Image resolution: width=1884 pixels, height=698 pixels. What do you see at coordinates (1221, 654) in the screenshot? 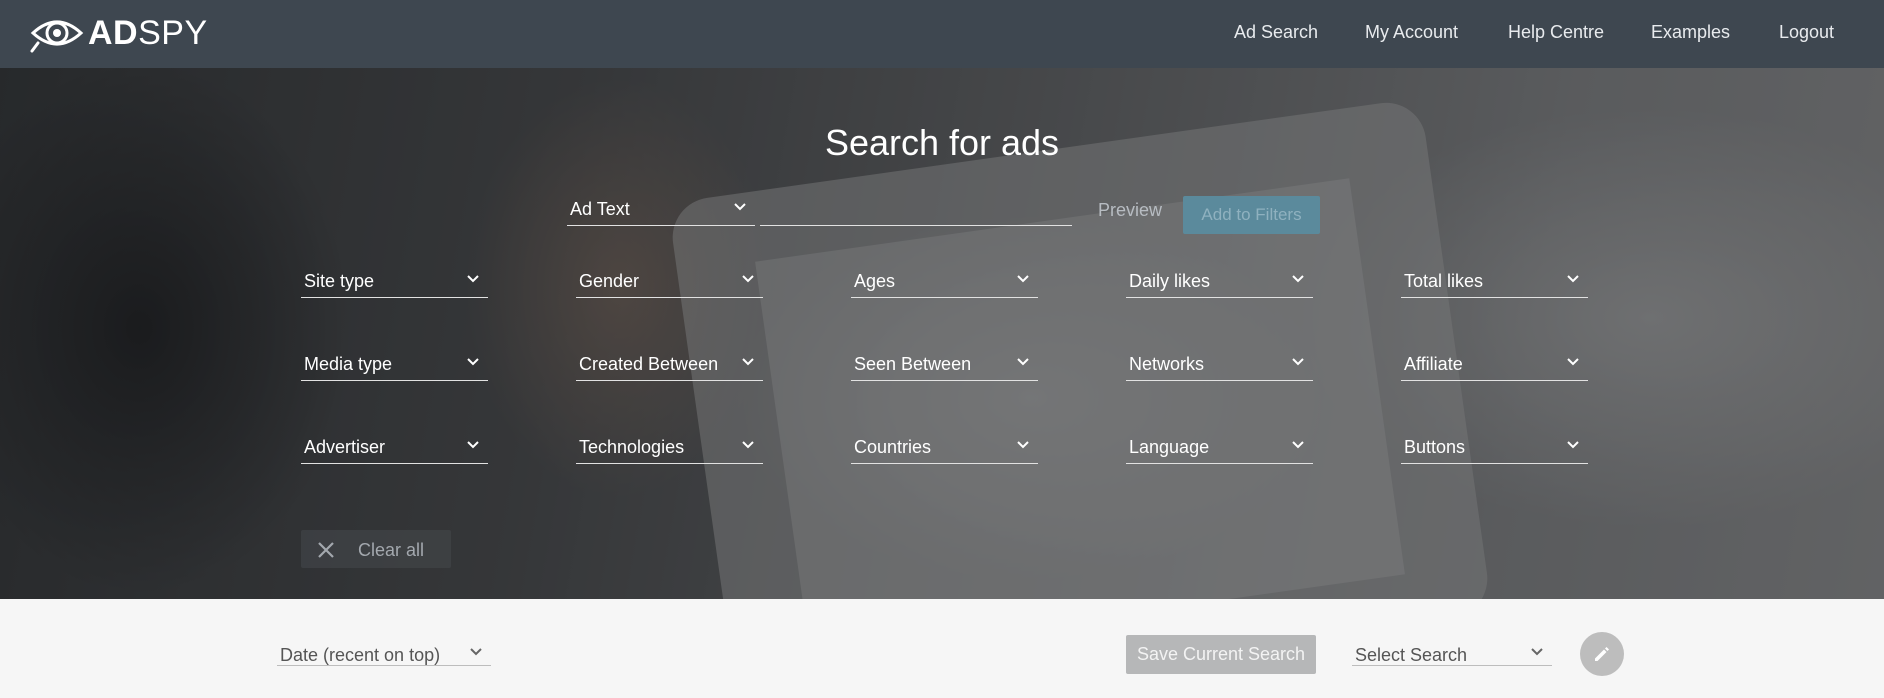
I see `save-current-search-button: Save Current Search` at bounding box center [1221, 654].